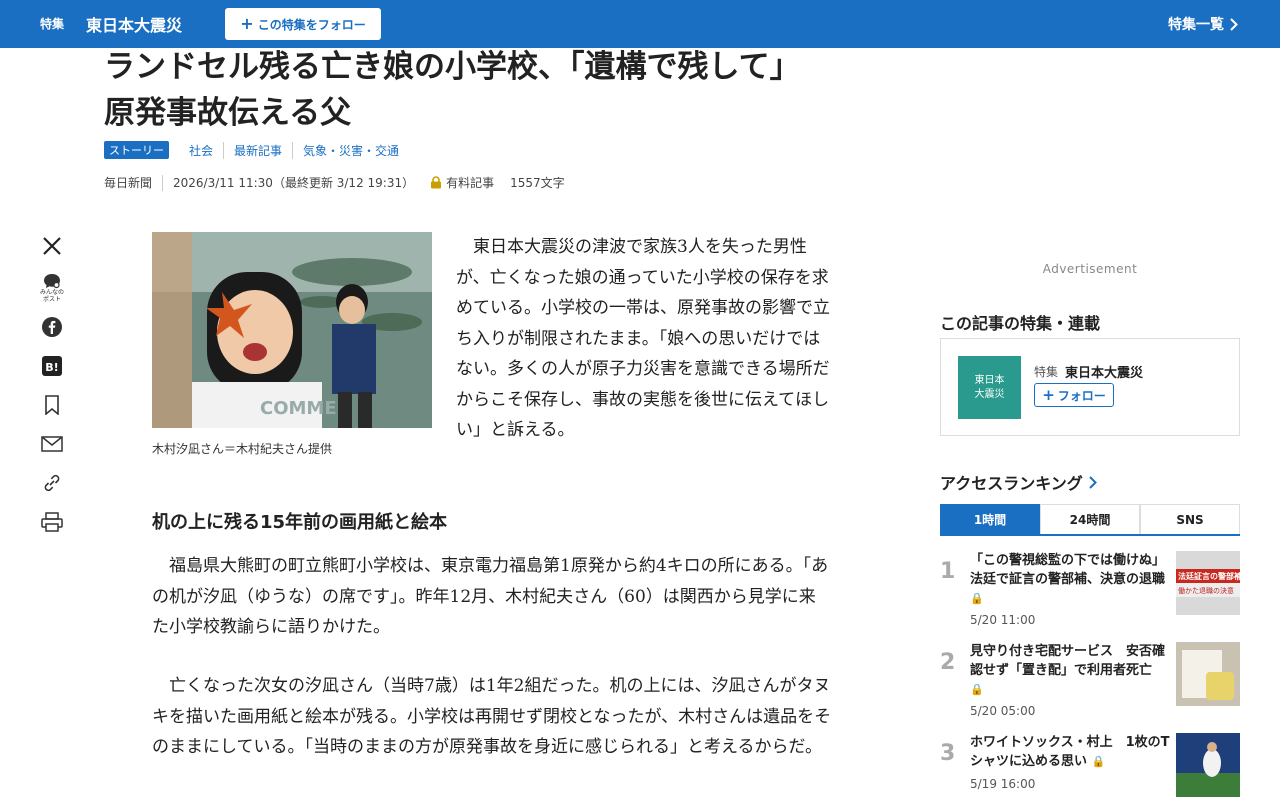 Image resolution: width=1280 pixels, height=800 pixels. I want to click on follow-feature-button: + この特集をフォロー, so click(303, 24).